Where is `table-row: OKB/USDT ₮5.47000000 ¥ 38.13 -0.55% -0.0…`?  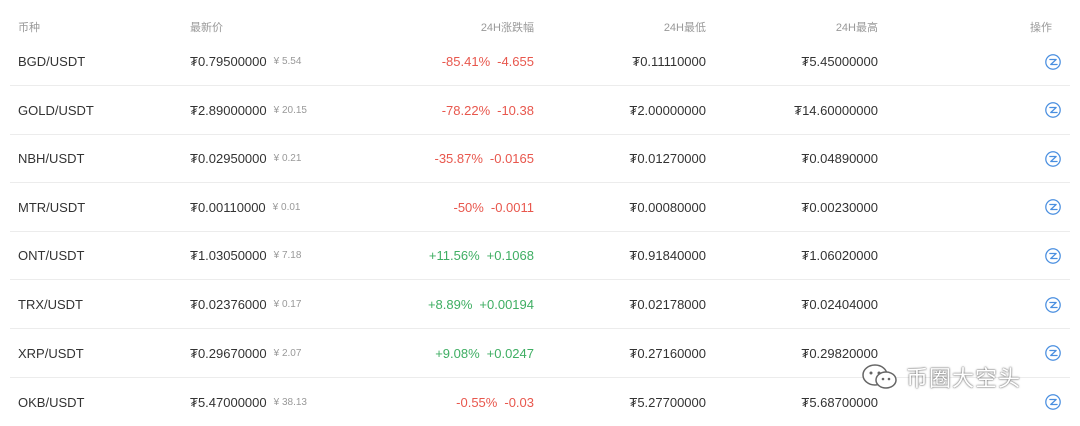
table-row: OKB/USDT ₮5.47000000 ¥ 38.13 -0.55% -0.0… is located at coordinates (540, 402).